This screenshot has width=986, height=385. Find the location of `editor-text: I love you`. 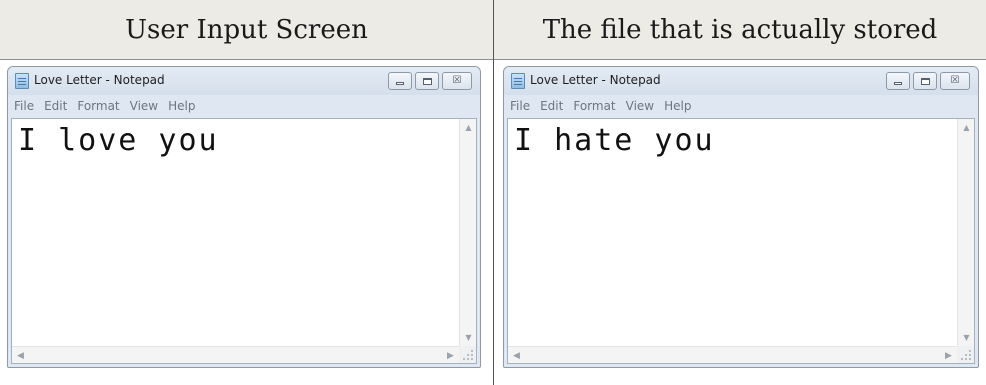

editor-text: I love you is located at coordinates (118, 140).